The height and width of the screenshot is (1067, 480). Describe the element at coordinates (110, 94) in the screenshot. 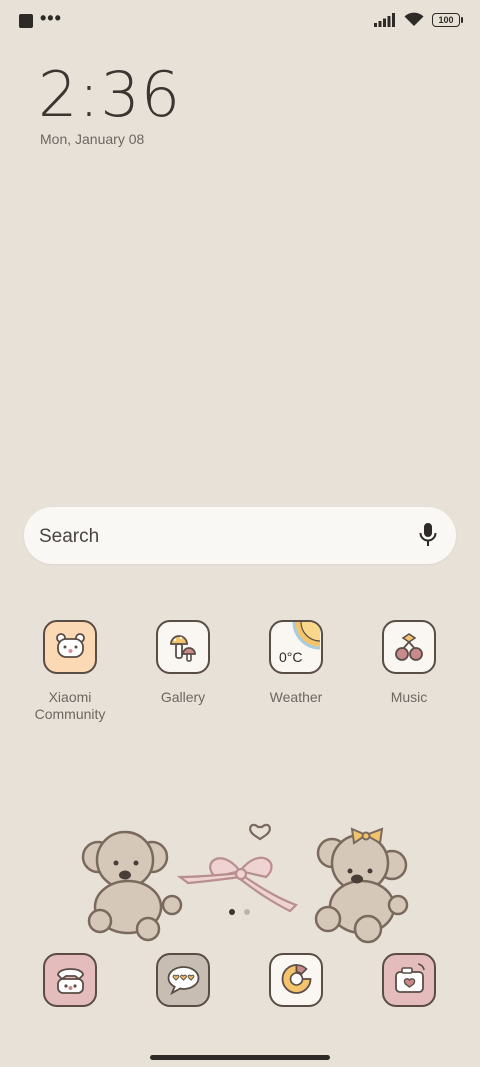

I see `clock-time: 2:36` at that location.